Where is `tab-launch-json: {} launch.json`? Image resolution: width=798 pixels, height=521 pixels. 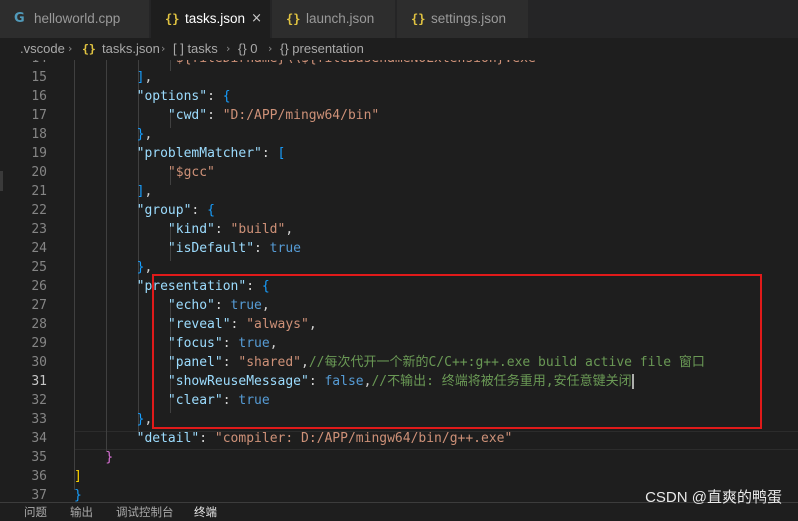
tab-launch-json: {} launch.json is located at coordinates (334, 19).